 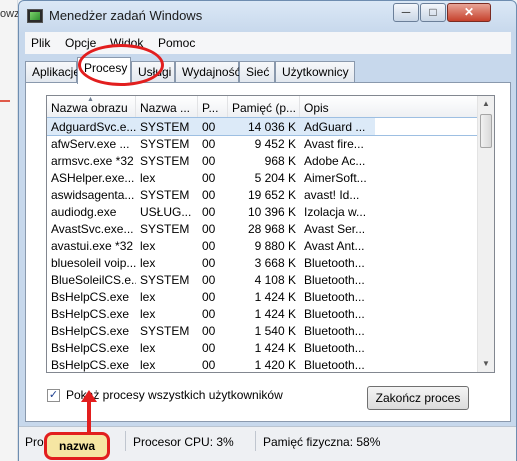 What do you see at coordinates (469, 12) in the screenshot?
I see `close-button: ✕` at bounding box center [469, 12].